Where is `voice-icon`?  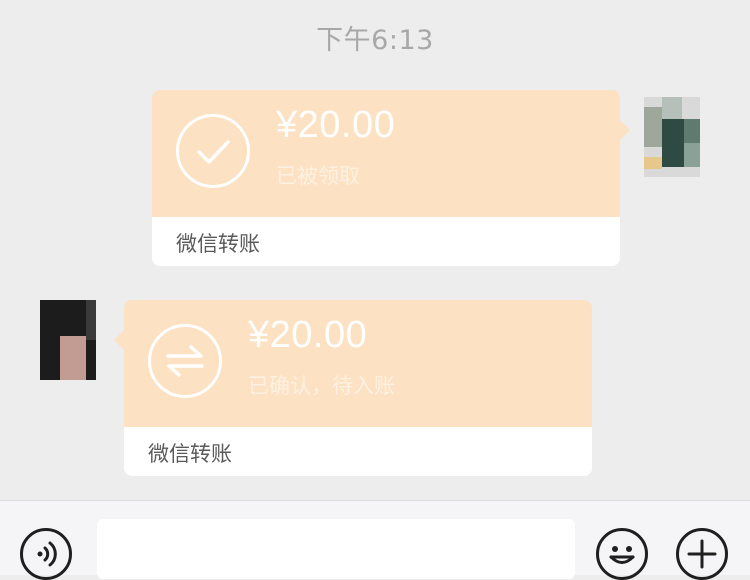
voice-icon is located at coordinates (46, 554).